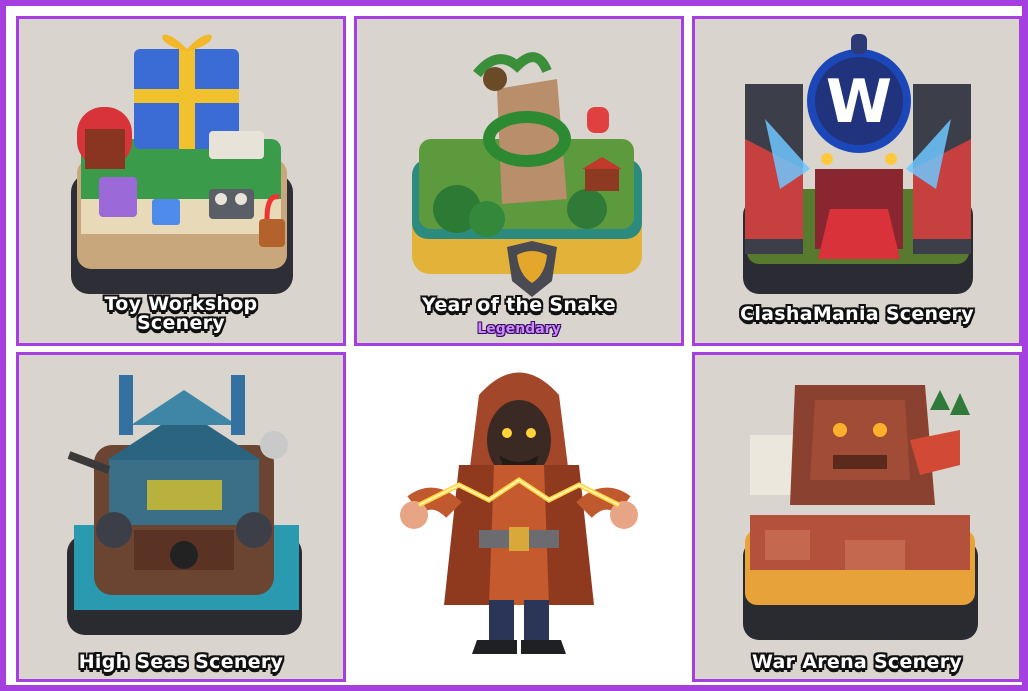 Image resolution: width=1028 pixels, height=691 pixels. I want to click on clashamania-title: ClashaMania Scenery, so click(857, 314).